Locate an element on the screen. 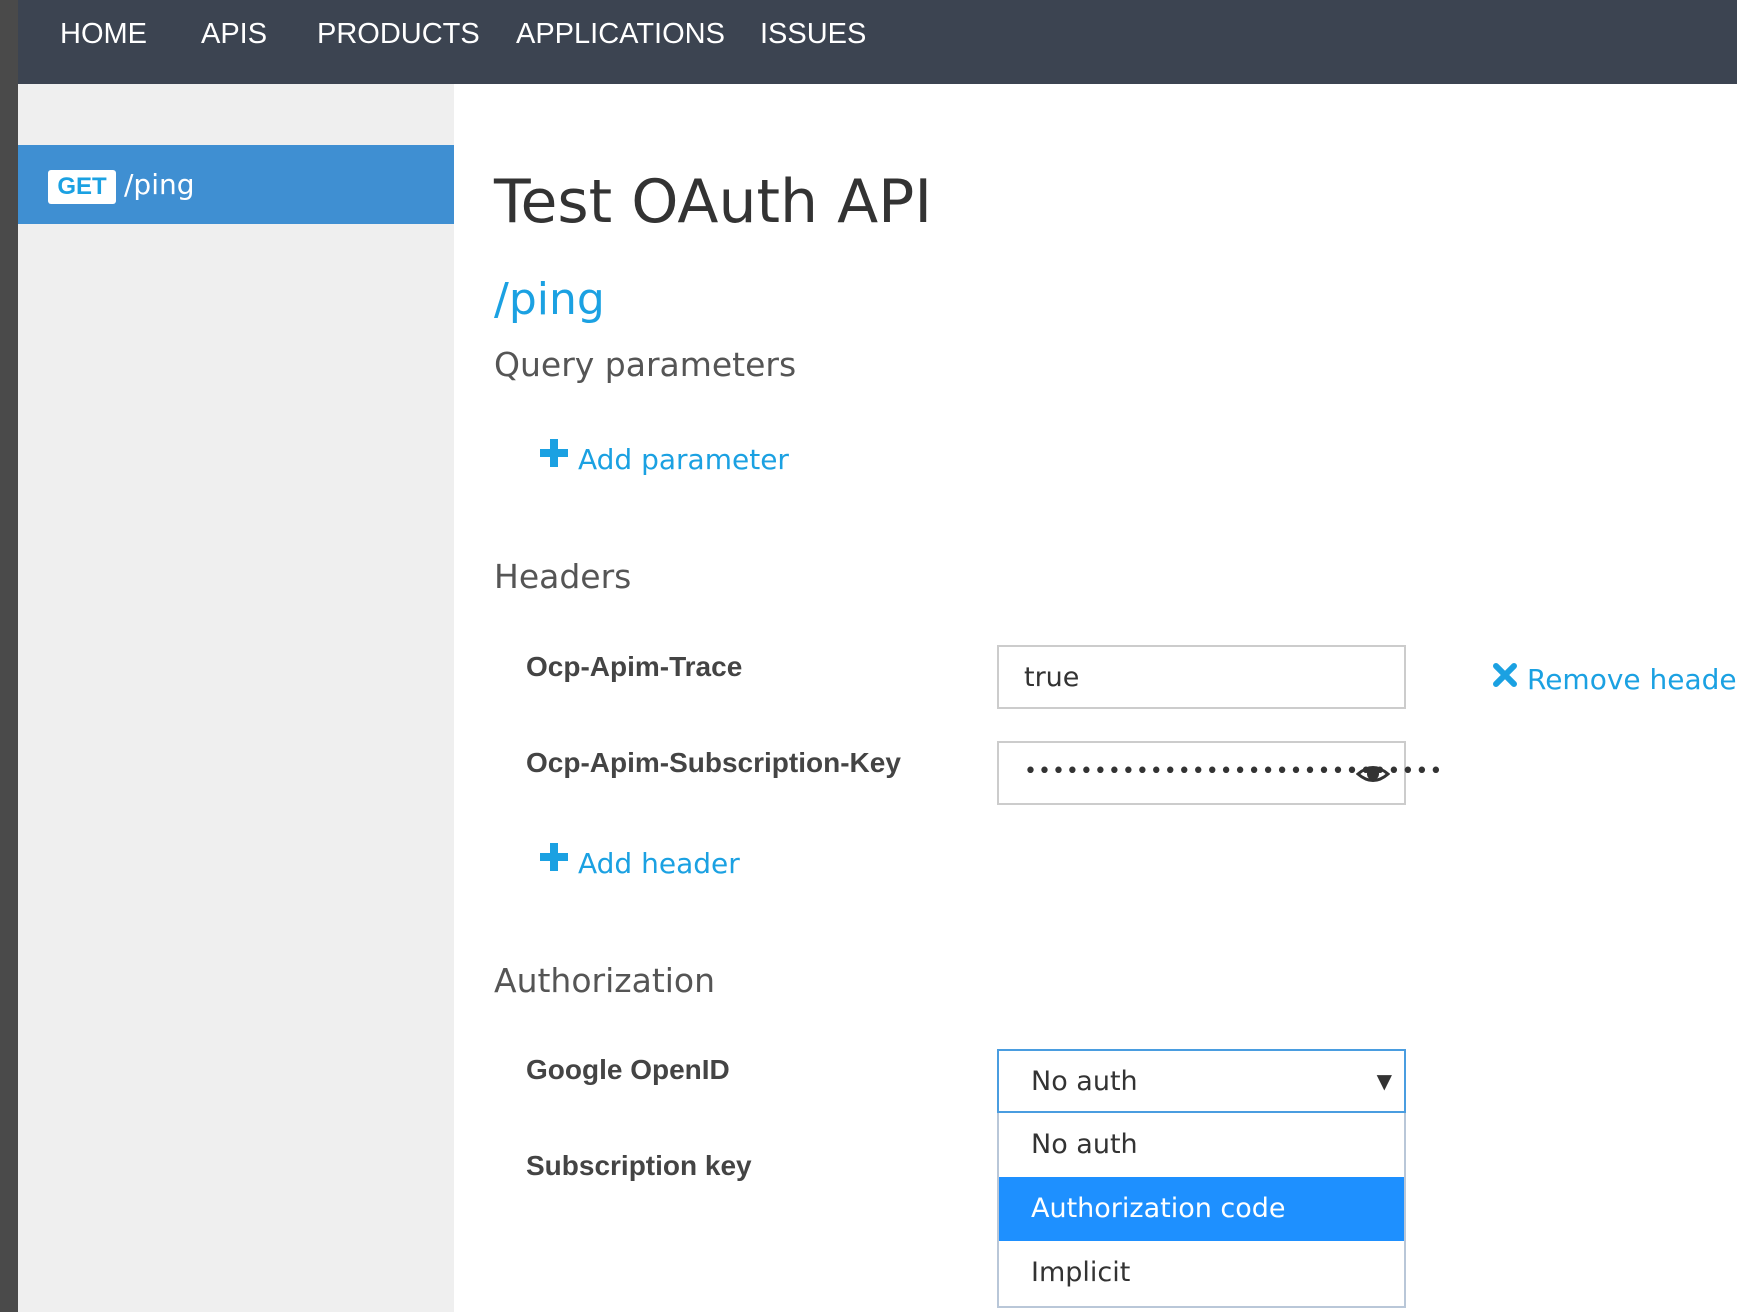  dropdown-option-authorization-code: Authorization code is located at coordinates (1201, 1209).